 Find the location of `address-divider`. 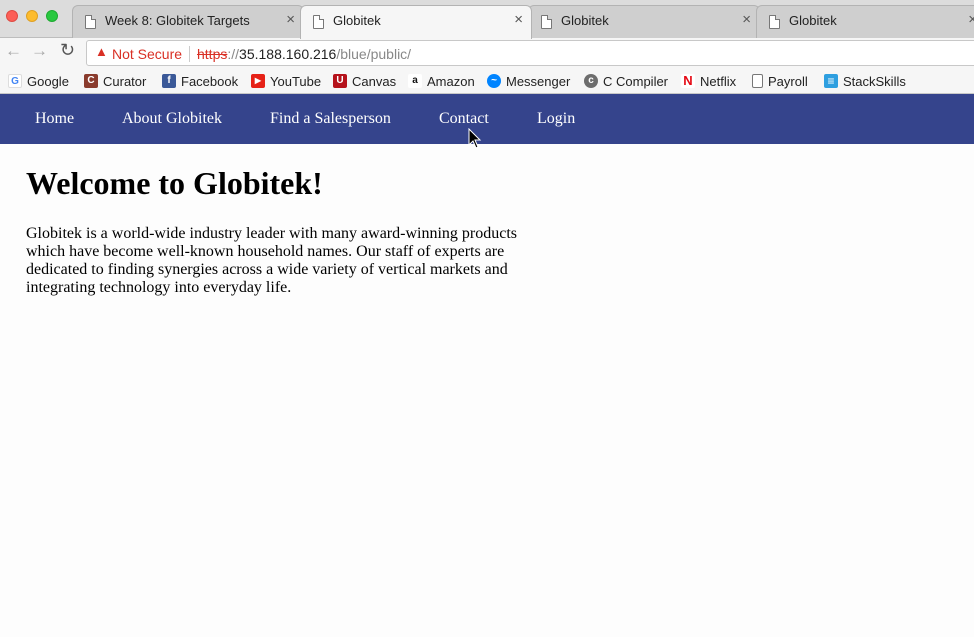

address-divider is located at coordinates (189, 54).